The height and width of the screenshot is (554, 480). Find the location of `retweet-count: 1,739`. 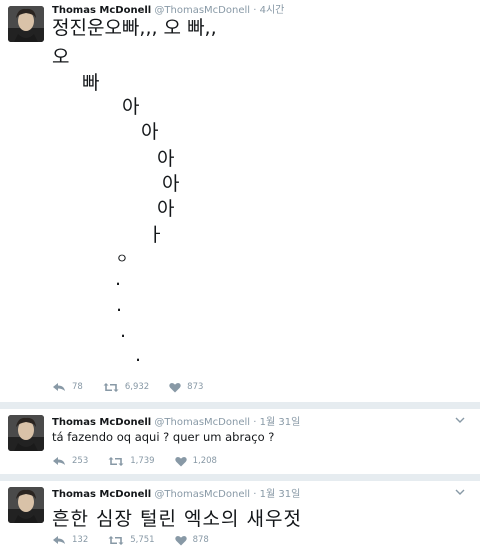

retweet-count: 1,739 is located at coordinates (142, 461).